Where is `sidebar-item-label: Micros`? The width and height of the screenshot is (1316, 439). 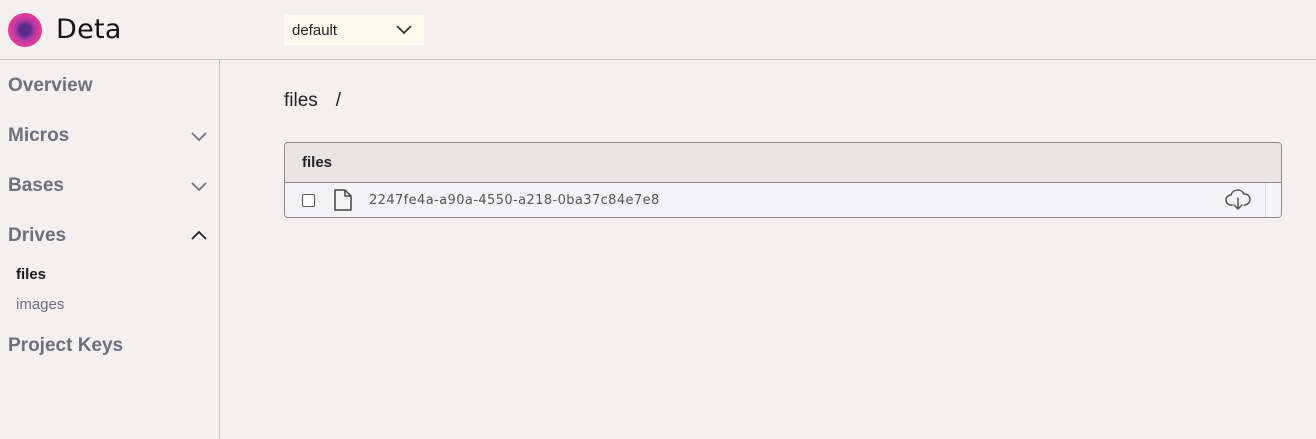 sidebar-item-label: Micros is located at coordinates (39, 135).